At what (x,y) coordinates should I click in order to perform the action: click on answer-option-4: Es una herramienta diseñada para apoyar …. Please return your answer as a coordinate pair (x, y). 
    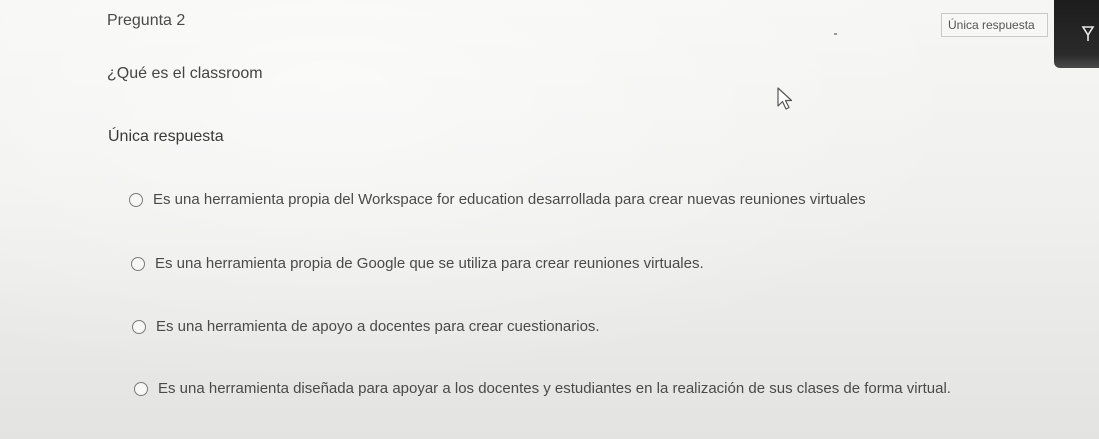
    Looking at the image, I should click on (542, 388).